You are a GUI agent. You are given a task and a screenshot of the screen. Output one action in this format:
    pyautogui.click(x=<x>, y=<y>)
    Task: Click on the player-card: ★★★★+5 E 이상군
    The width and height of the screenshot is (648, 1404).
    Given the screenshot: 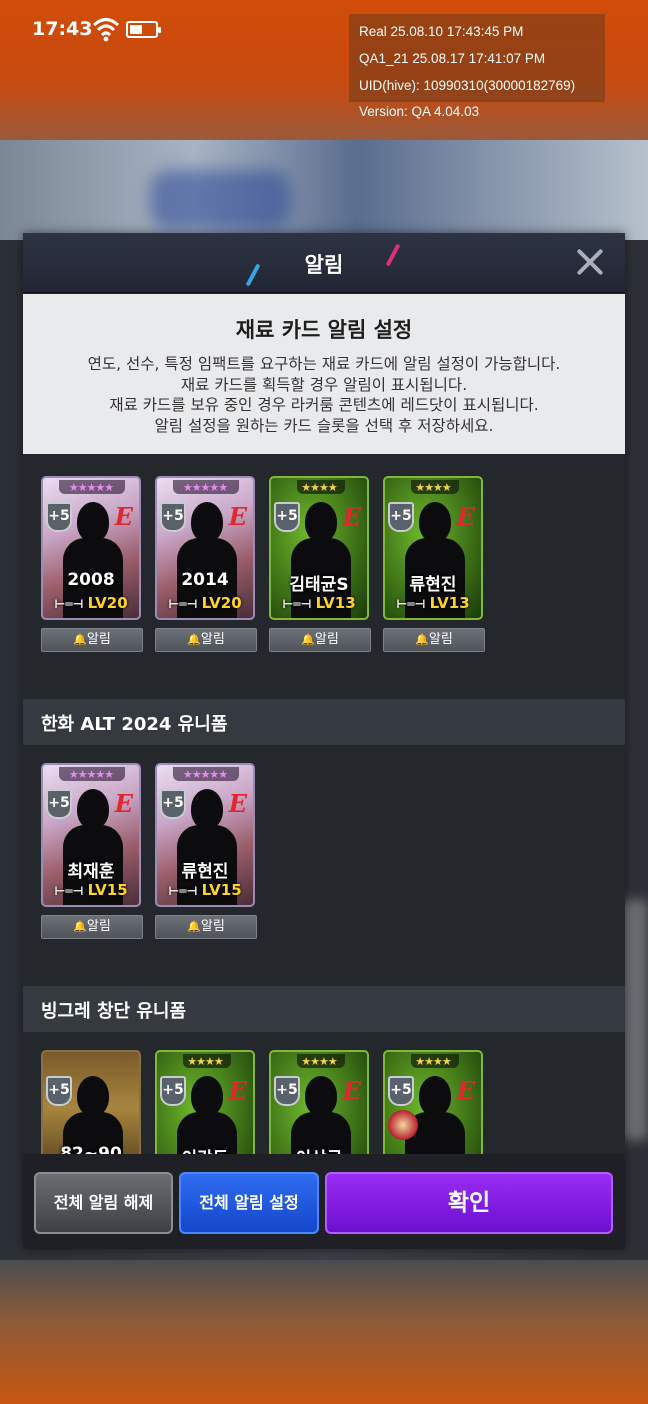 What is the action you would take?
    pyautogui.click(x=319, y=1102)
    